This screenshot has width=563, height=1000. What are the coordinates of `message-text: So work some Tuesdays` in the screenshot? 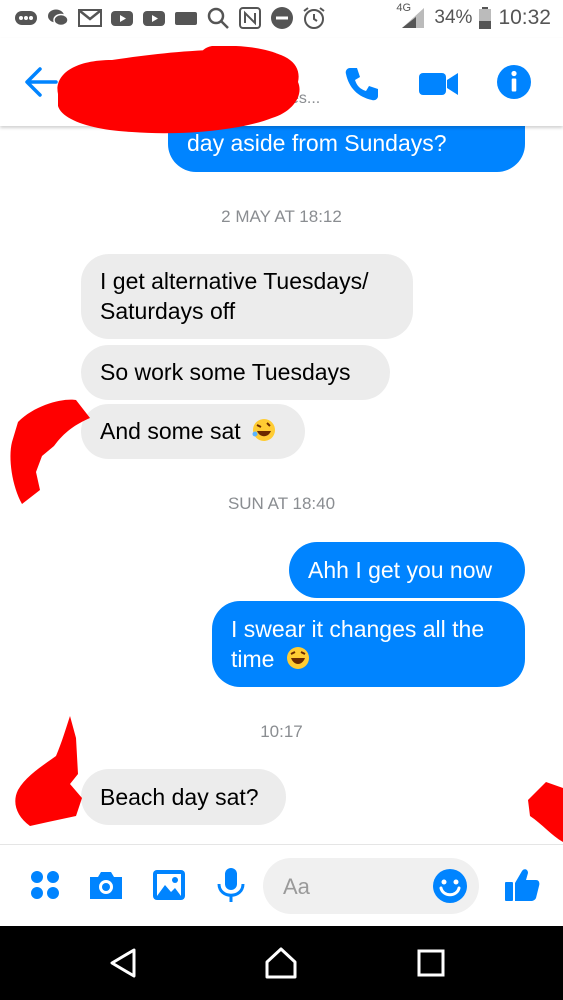 It's located at (225, 372).